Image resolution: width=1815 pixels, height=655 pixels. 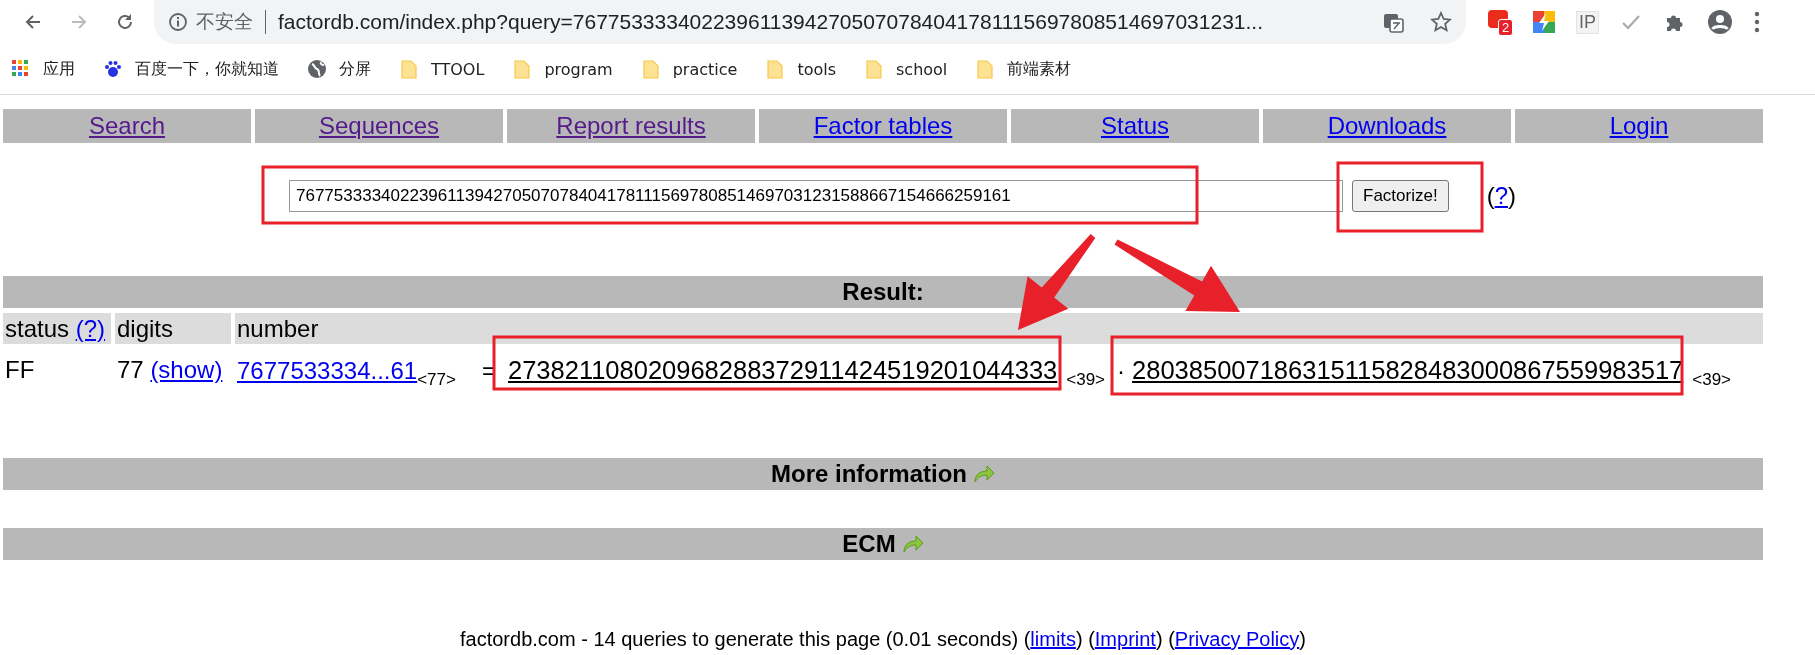 I want to click on footer-link: Imprint, so click(x=1125, y=639).